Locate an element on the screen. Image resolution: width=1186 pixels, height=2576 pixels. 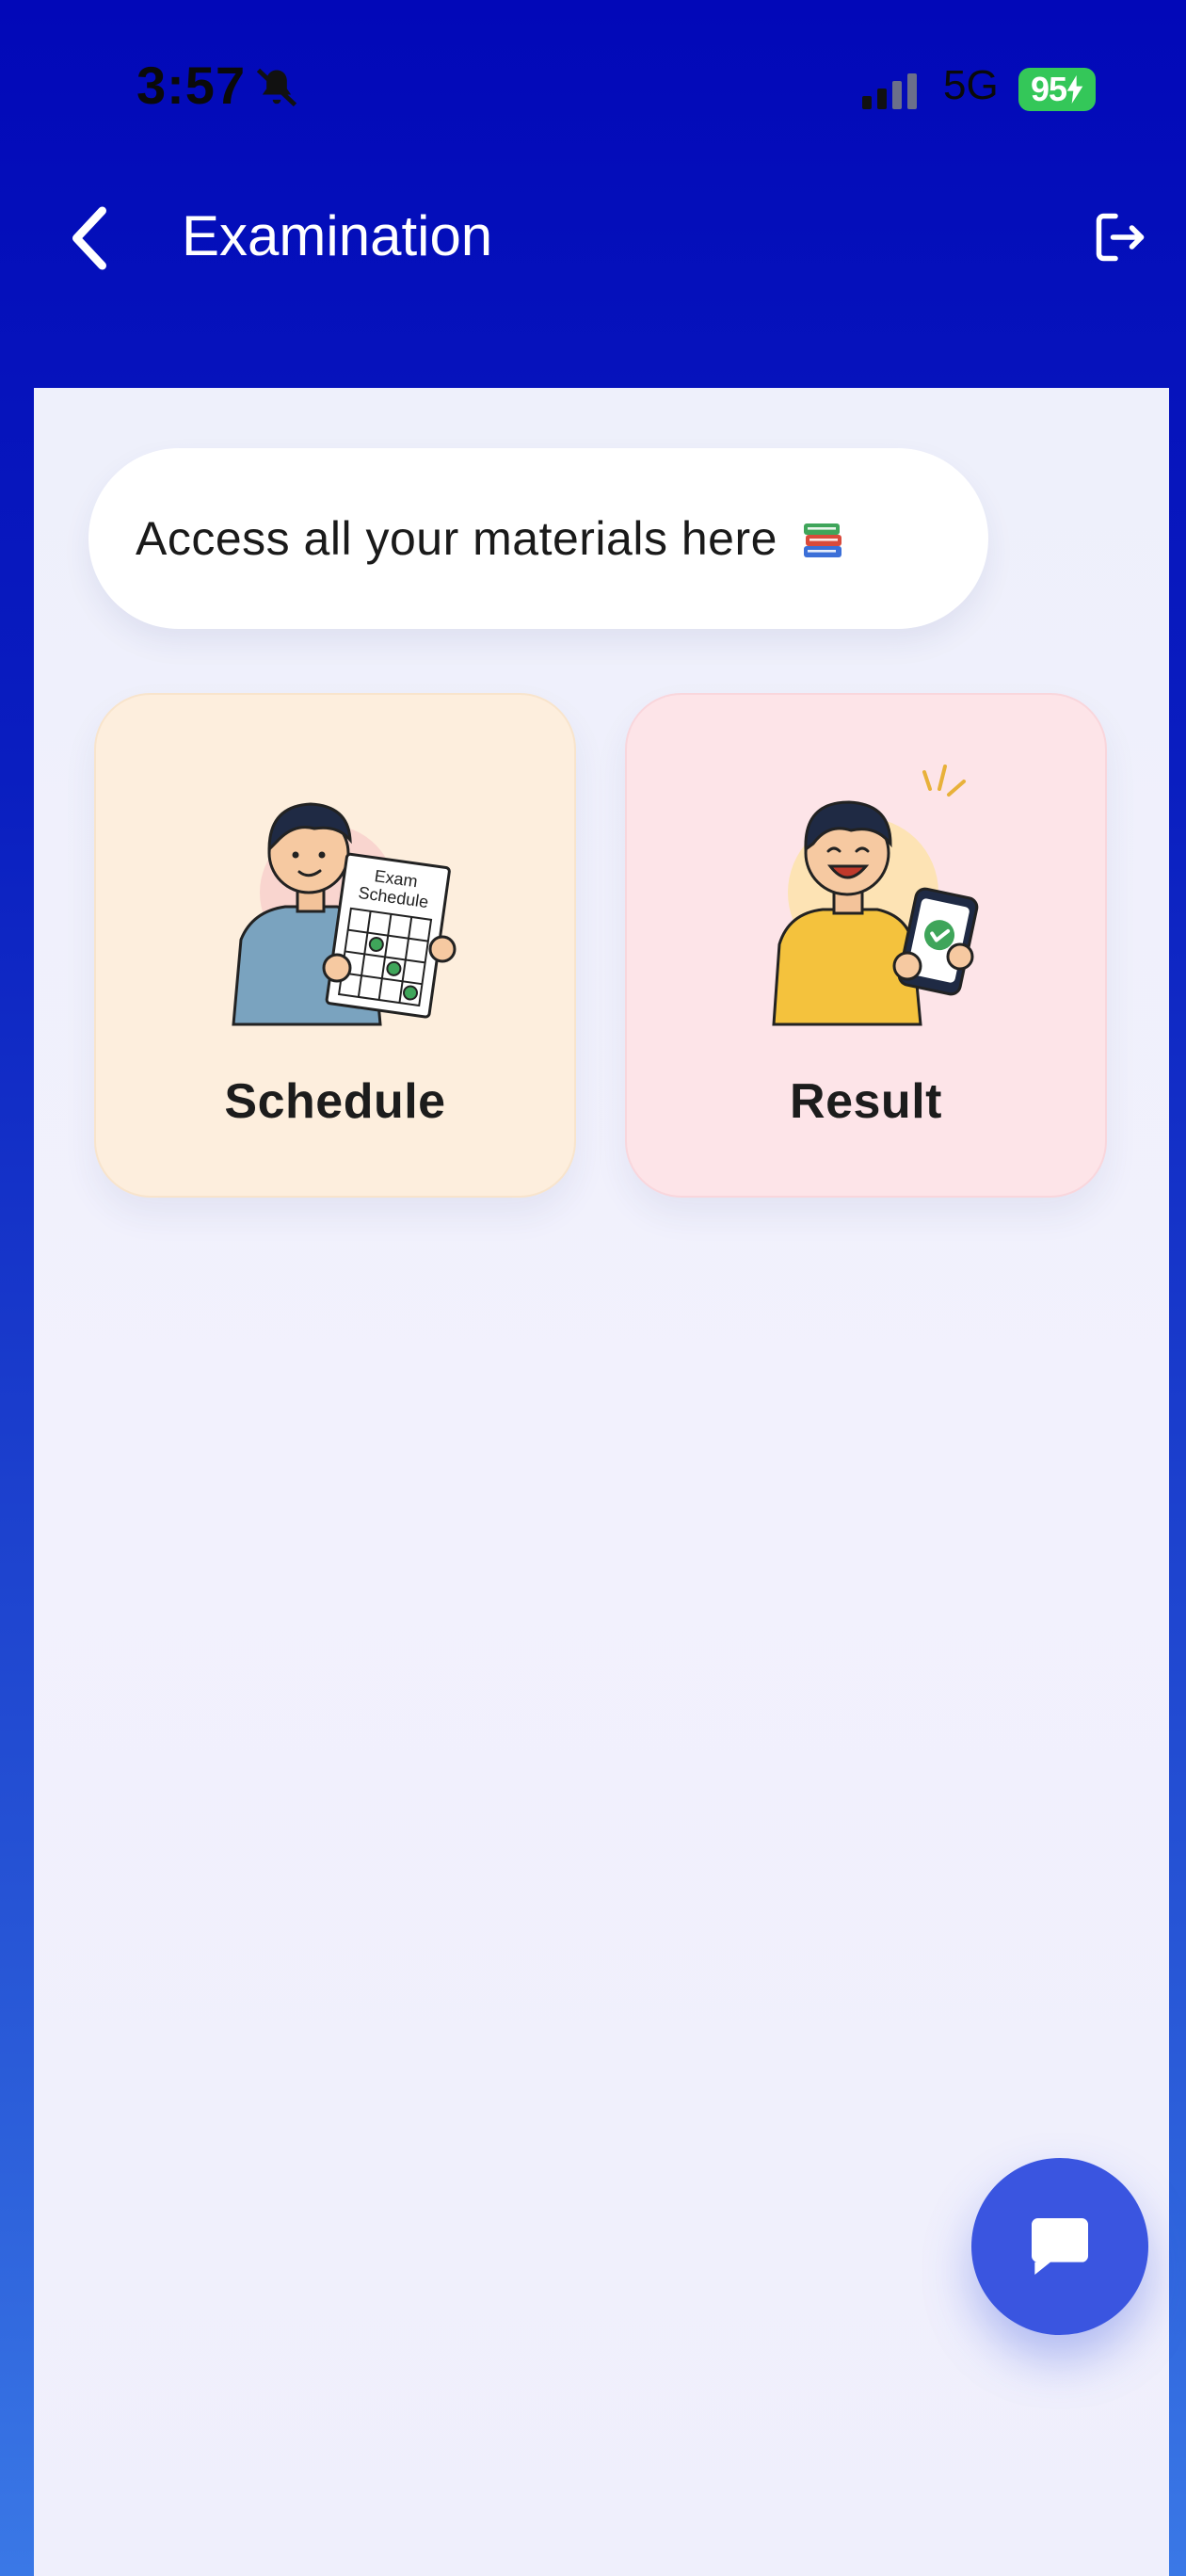
books-icon is located at coordinates (822, 540).